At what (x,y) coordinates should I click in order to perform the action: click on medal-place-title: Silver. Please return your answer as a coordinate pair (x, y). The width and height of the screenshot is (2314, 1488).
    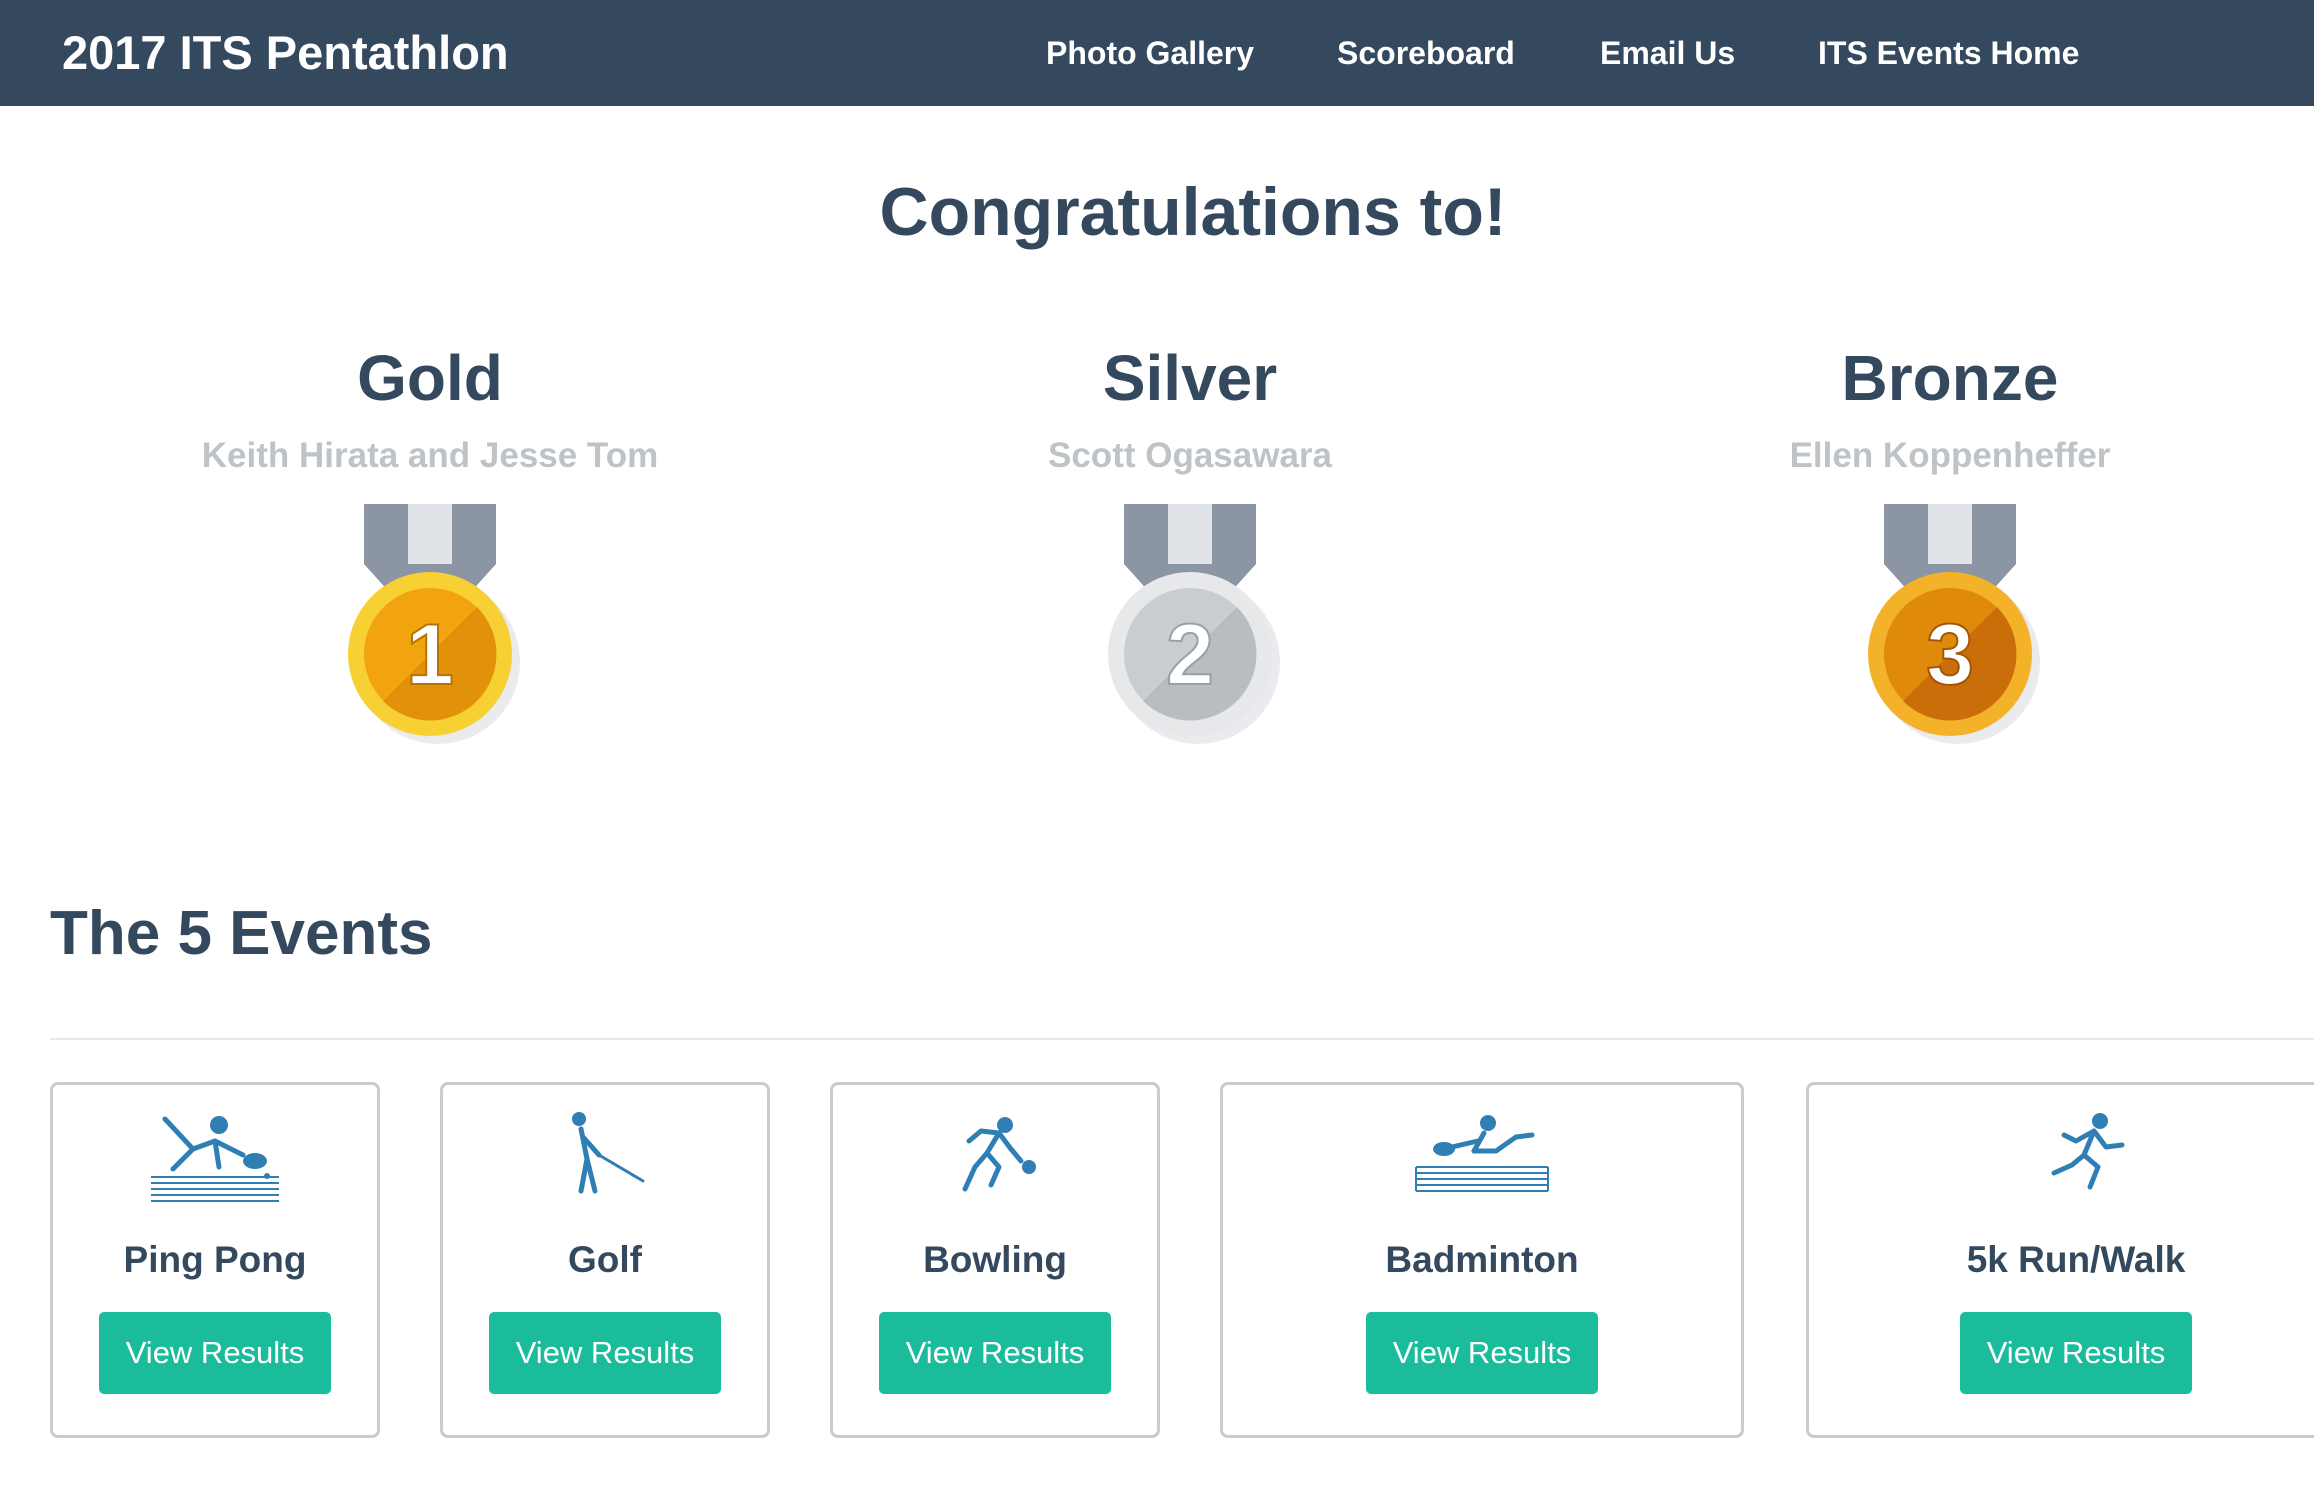
    Looking at the image, I should click on (1190, 378).